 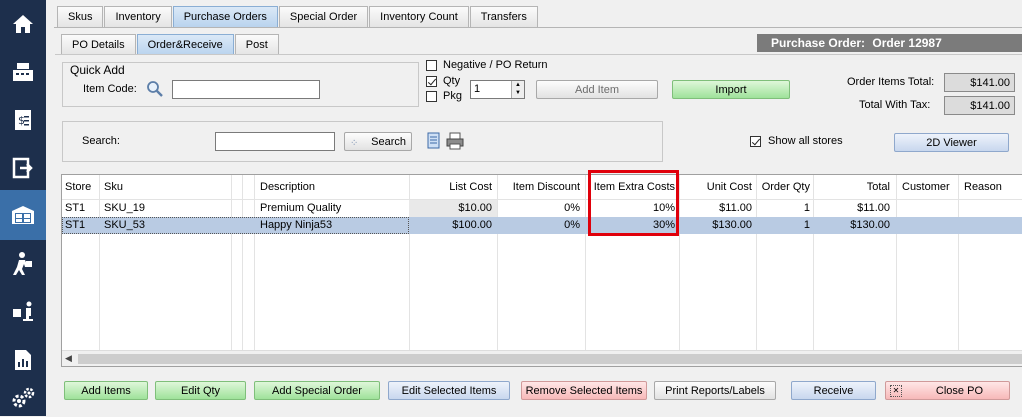 I want to click on scroll-left-icon: ◀, so click(x=68, y=358).